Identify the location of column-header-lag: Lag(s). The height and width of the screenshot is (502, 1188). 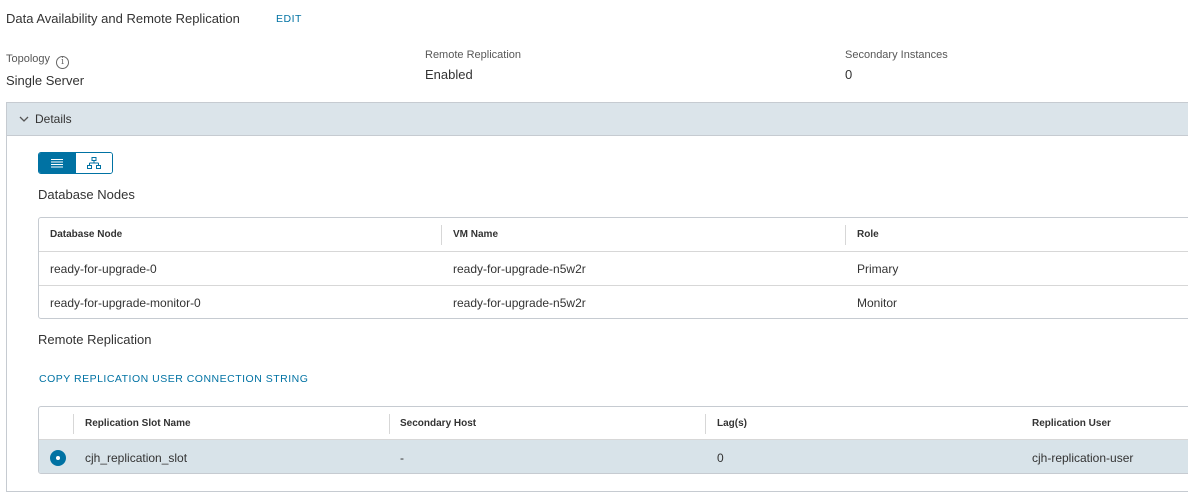
(732, 423).